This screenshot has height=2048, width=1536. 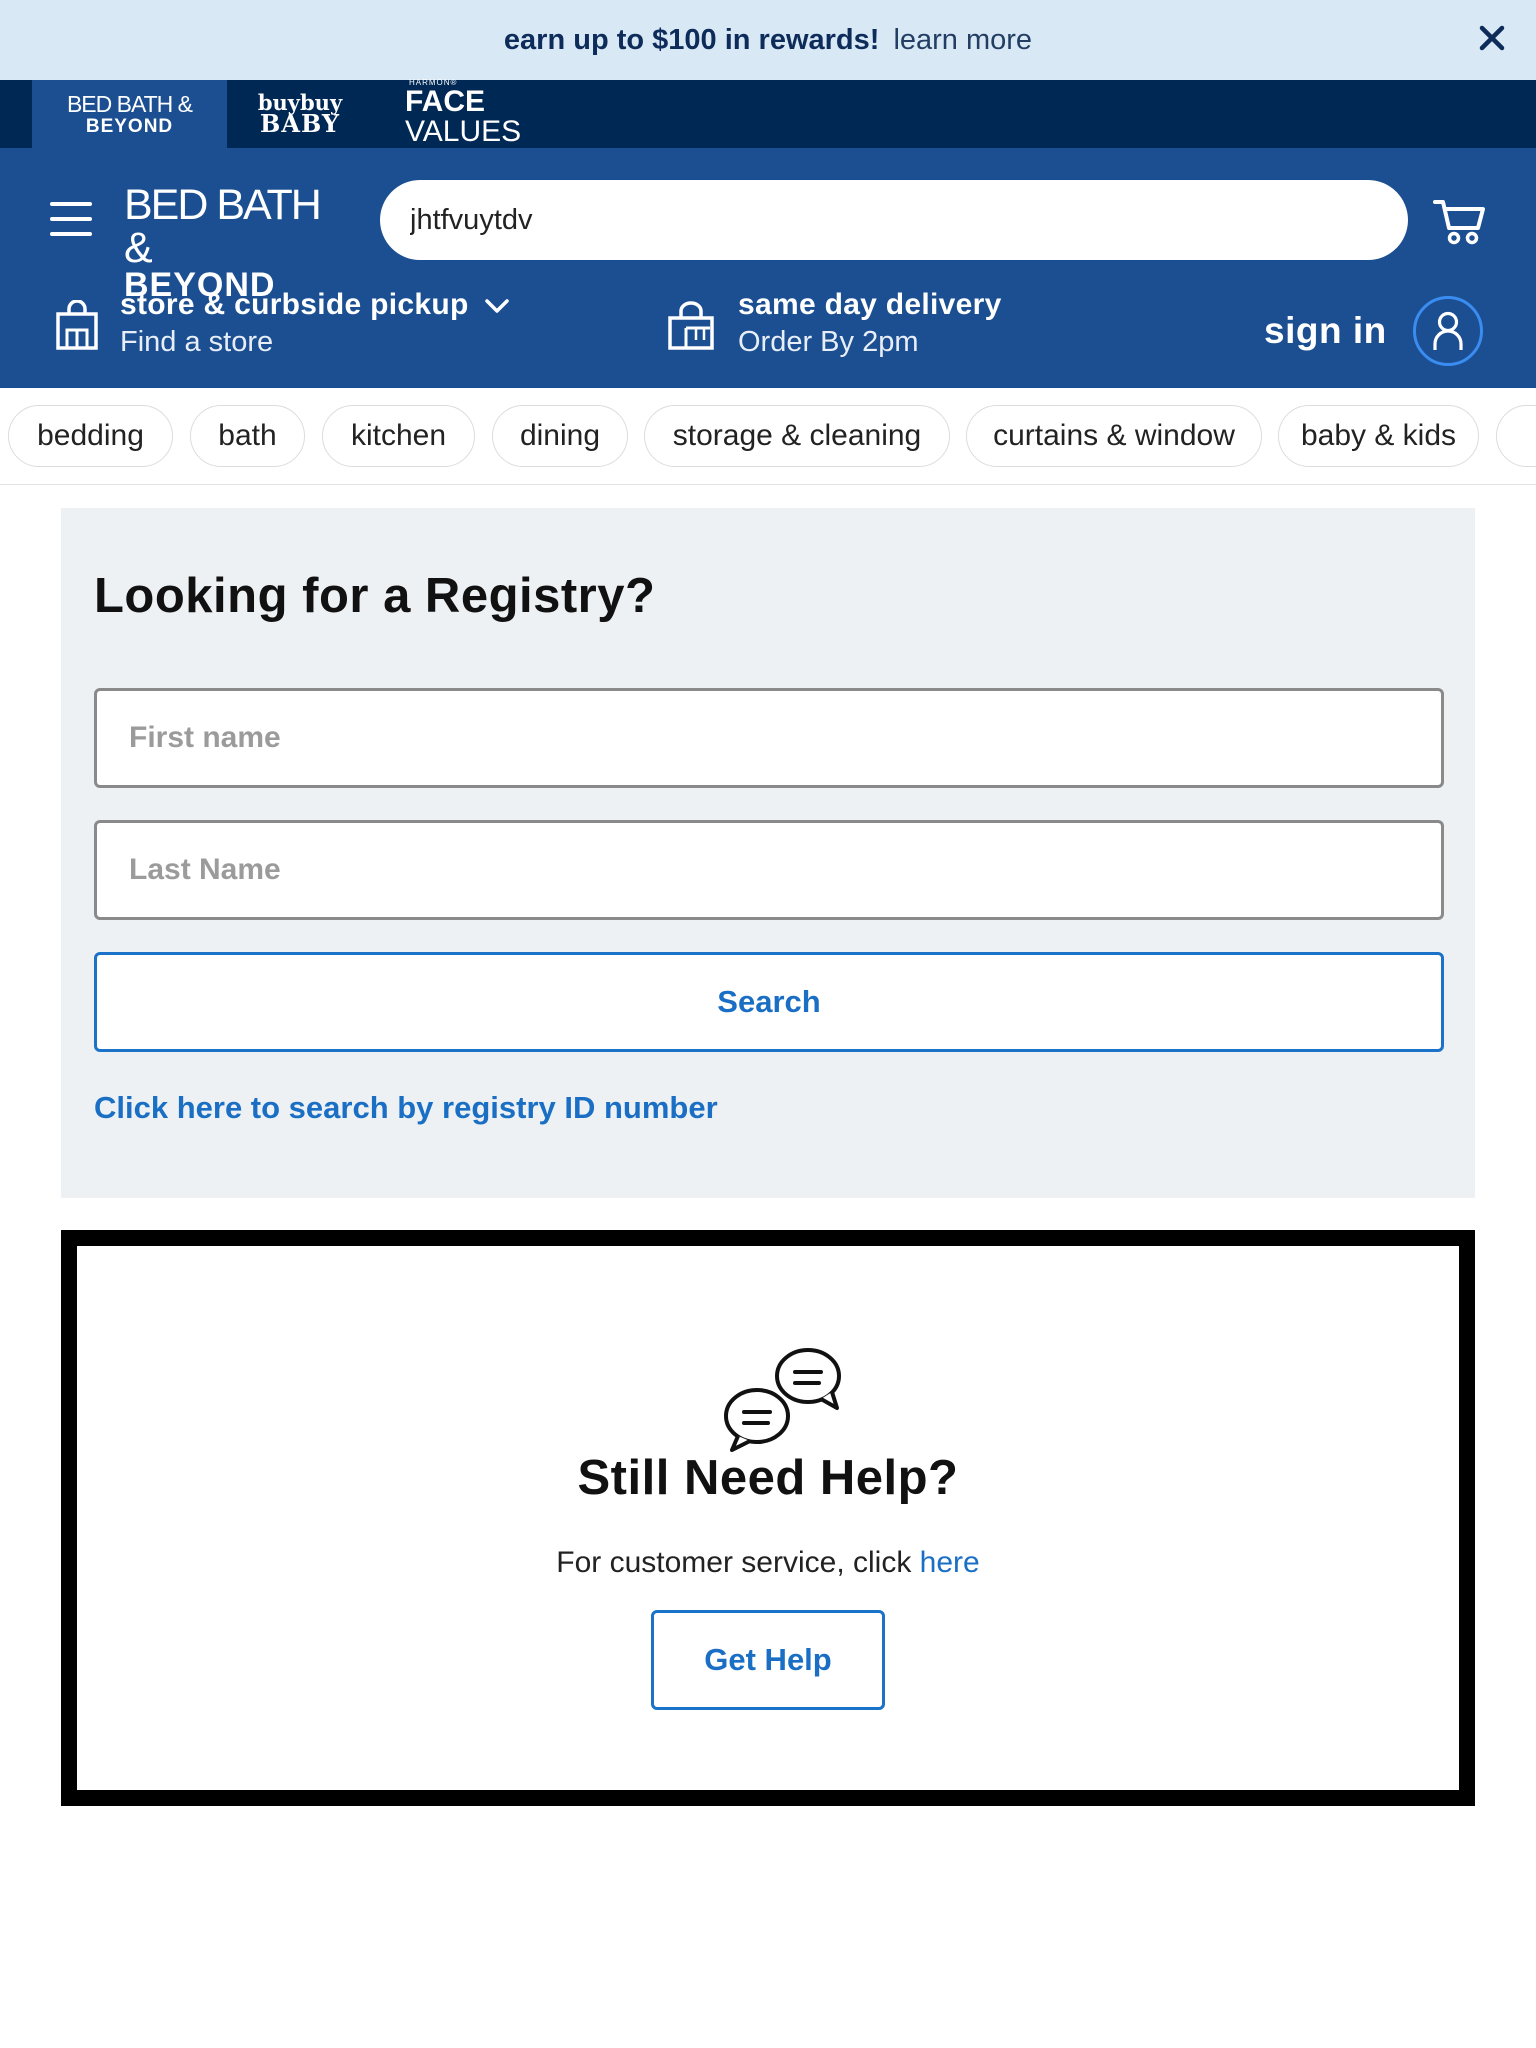 I want to click on user-icon, so click(x=1447, y=331).